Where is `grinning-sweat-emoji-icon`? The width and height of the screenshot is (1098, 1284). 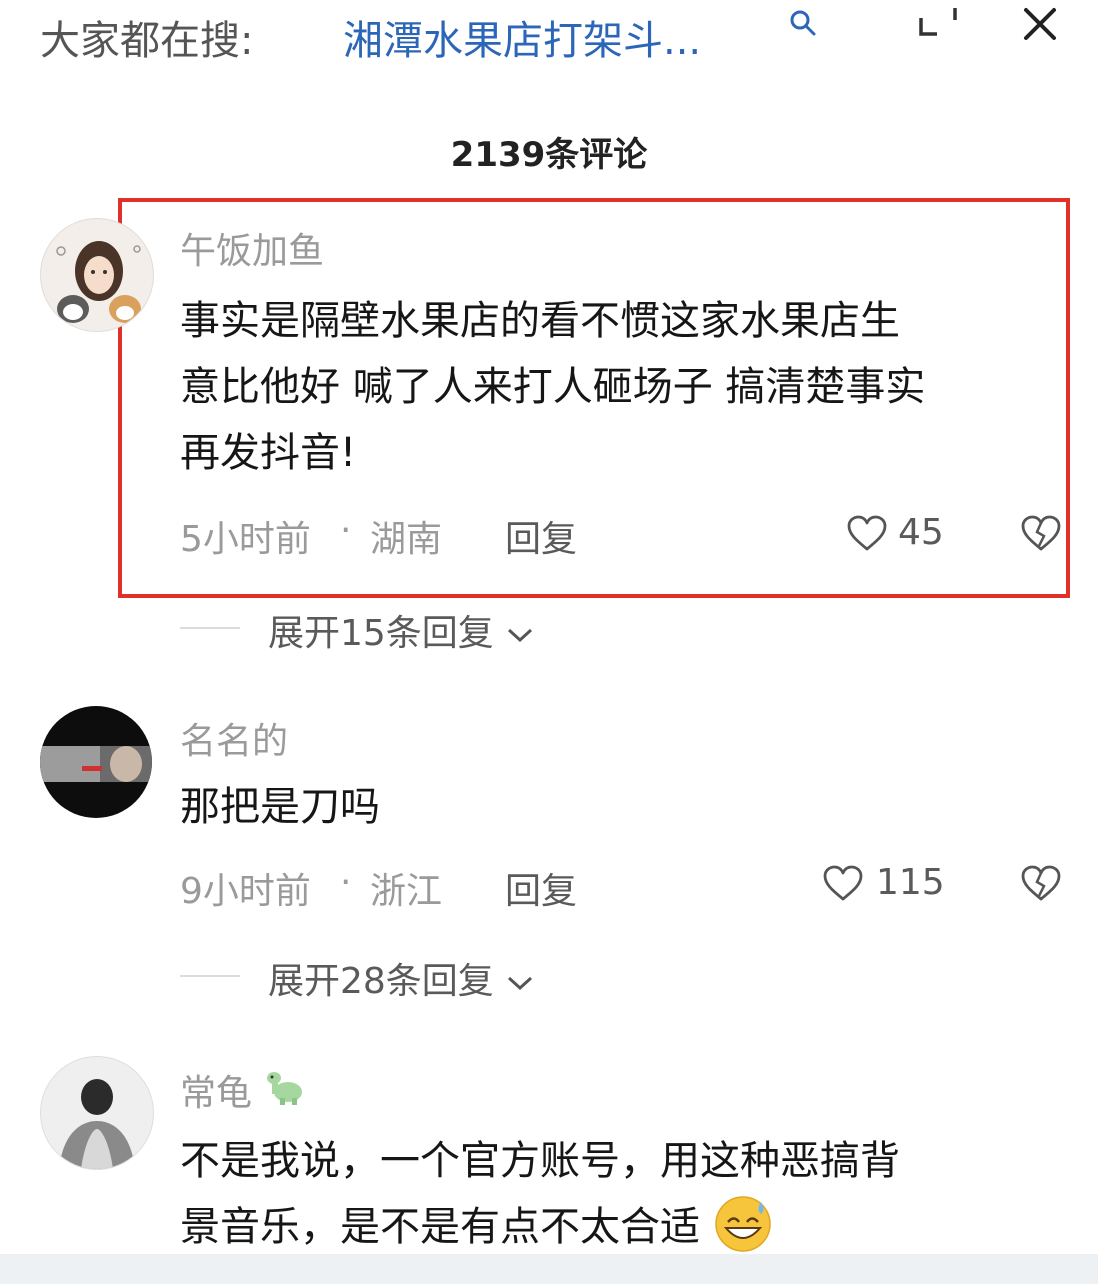 grinning-sweat-emoji-icon is located at coordinates (742, 1224).